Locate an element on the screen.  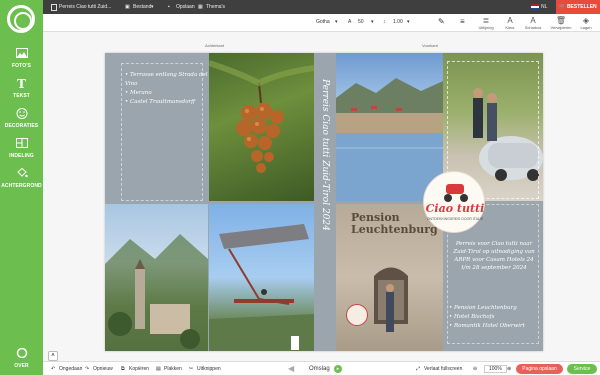
ciao-tutti-logo: Ciao tutti ONTDEKKINGSREIS DOOR ITALIË is located at coordinates (454, 202).